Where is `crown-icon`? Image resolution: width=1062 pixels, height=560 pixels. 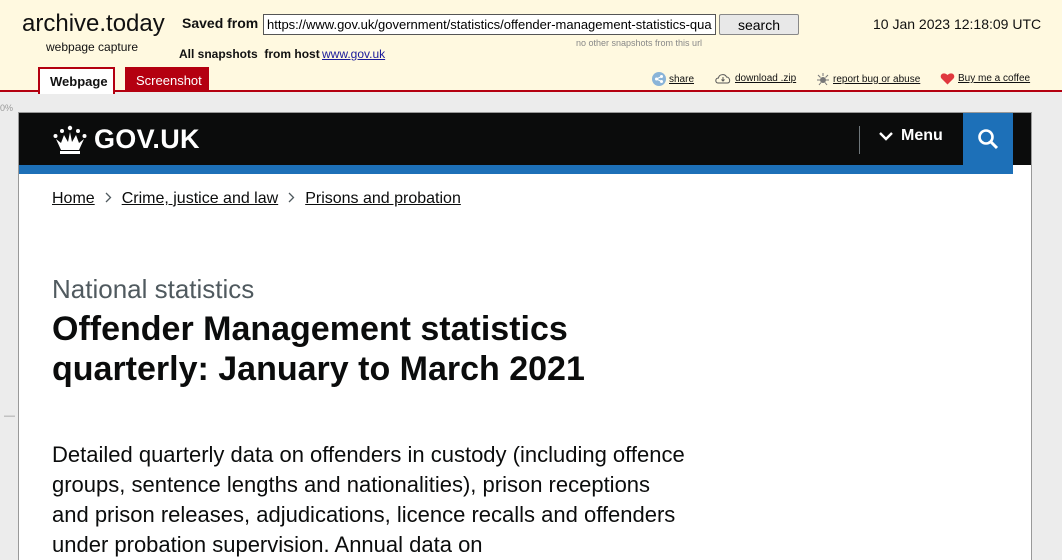
crown-icon is located at coordinates (70, 139).